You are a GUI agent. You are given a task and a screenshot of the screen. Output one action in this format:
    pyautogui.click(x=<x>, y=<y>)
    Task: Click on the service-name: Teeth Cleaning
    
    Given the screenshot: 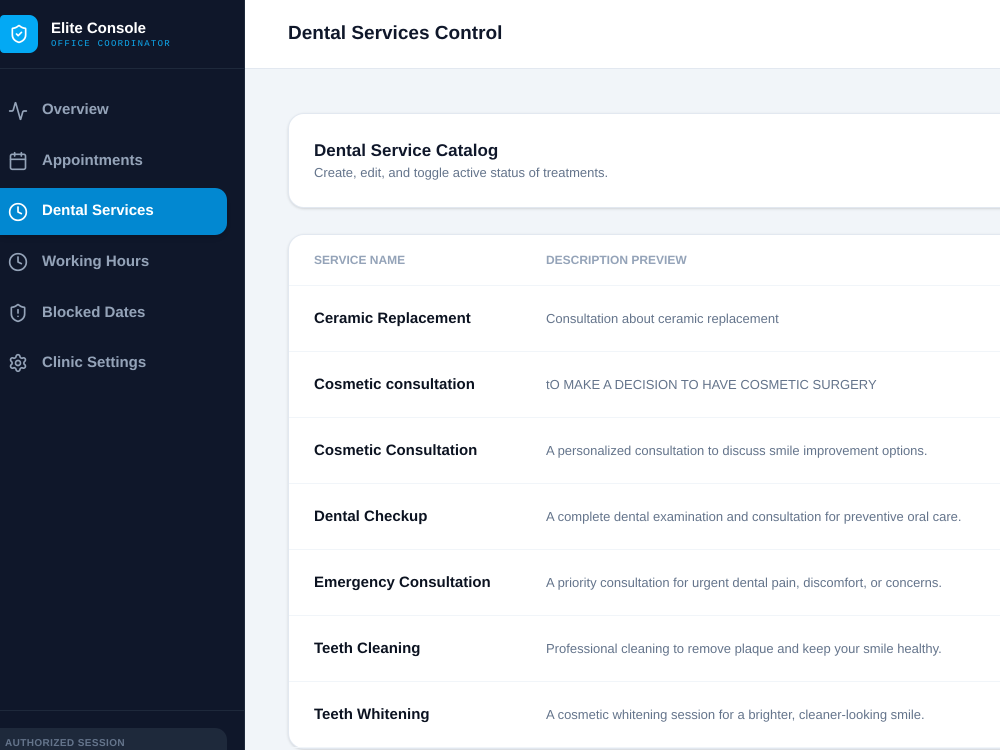 What is the action you would take?
    pyautogui.click(x=367, y=648)
    